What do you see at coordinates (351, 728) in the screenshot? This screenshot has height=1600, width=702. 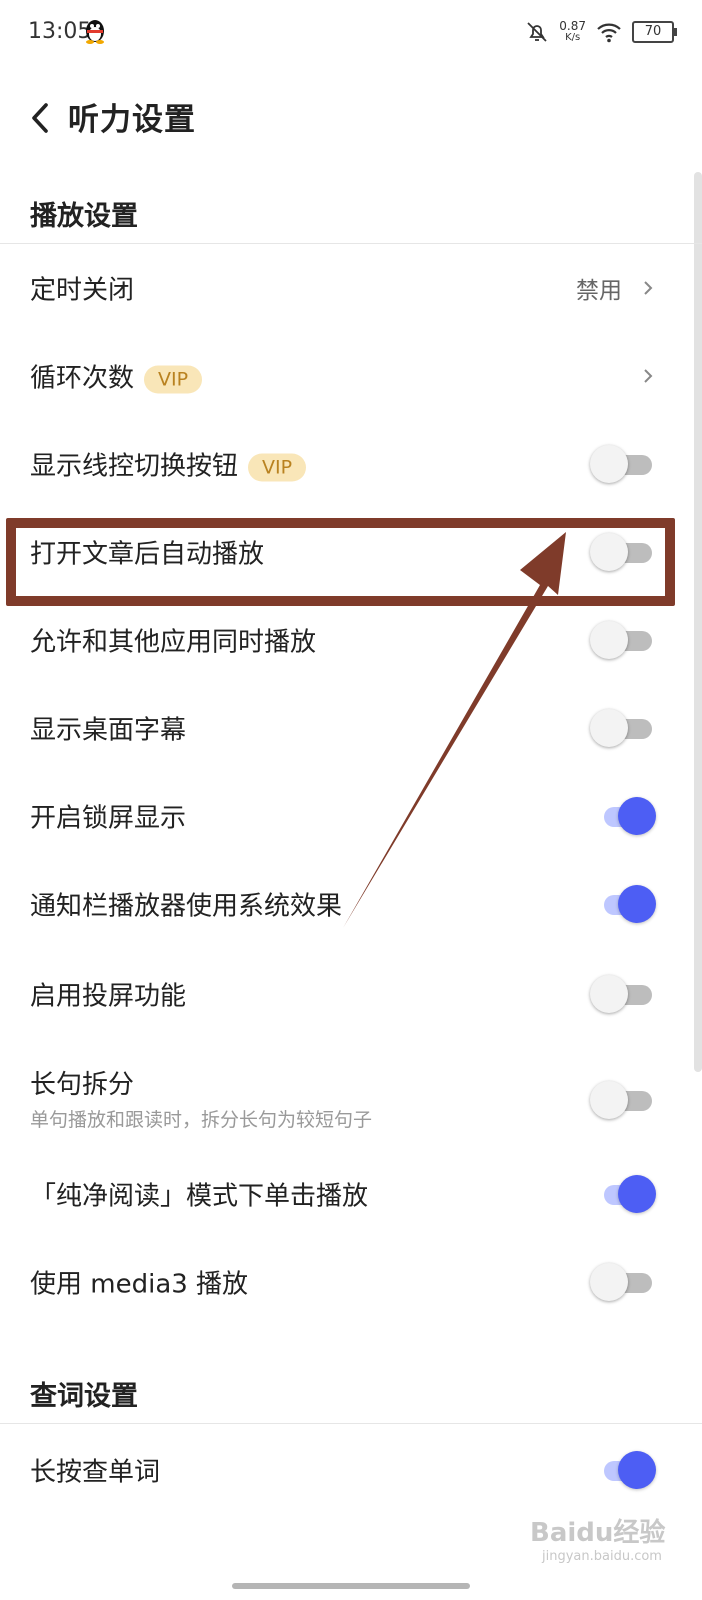 I see `setting-desktop-lyrics: 显示桌面字幕` at bounding box center [351, 728].